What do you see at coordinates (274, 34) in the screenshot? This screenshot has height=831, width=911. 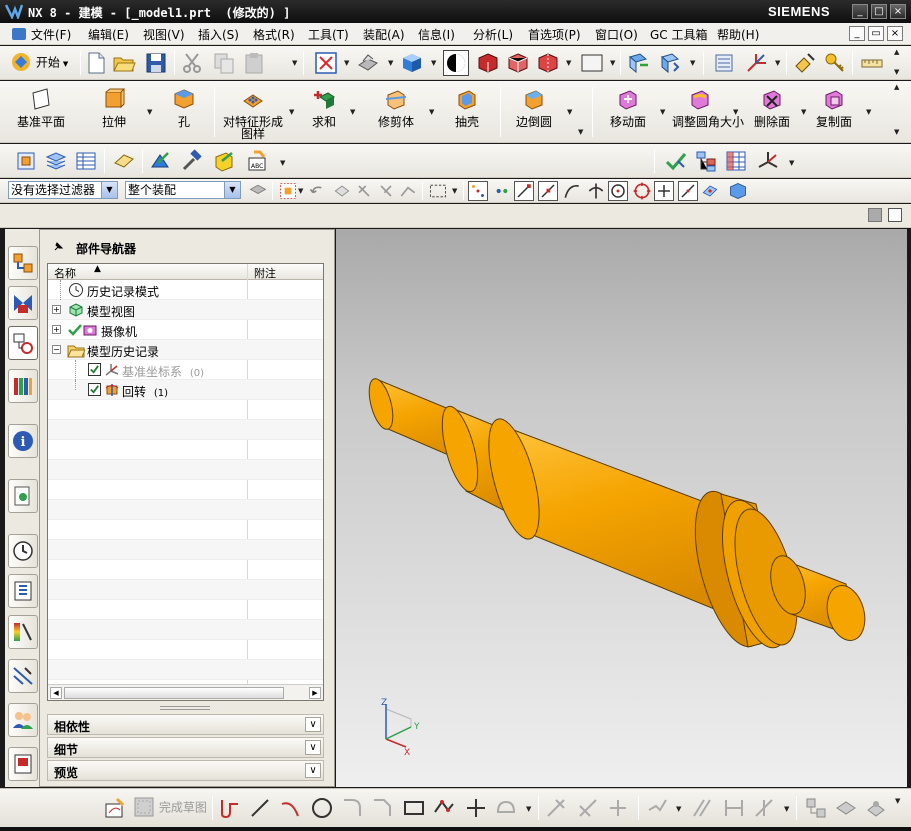 I see `menu-format: 格式(R)` at bounding box center [274, 34].